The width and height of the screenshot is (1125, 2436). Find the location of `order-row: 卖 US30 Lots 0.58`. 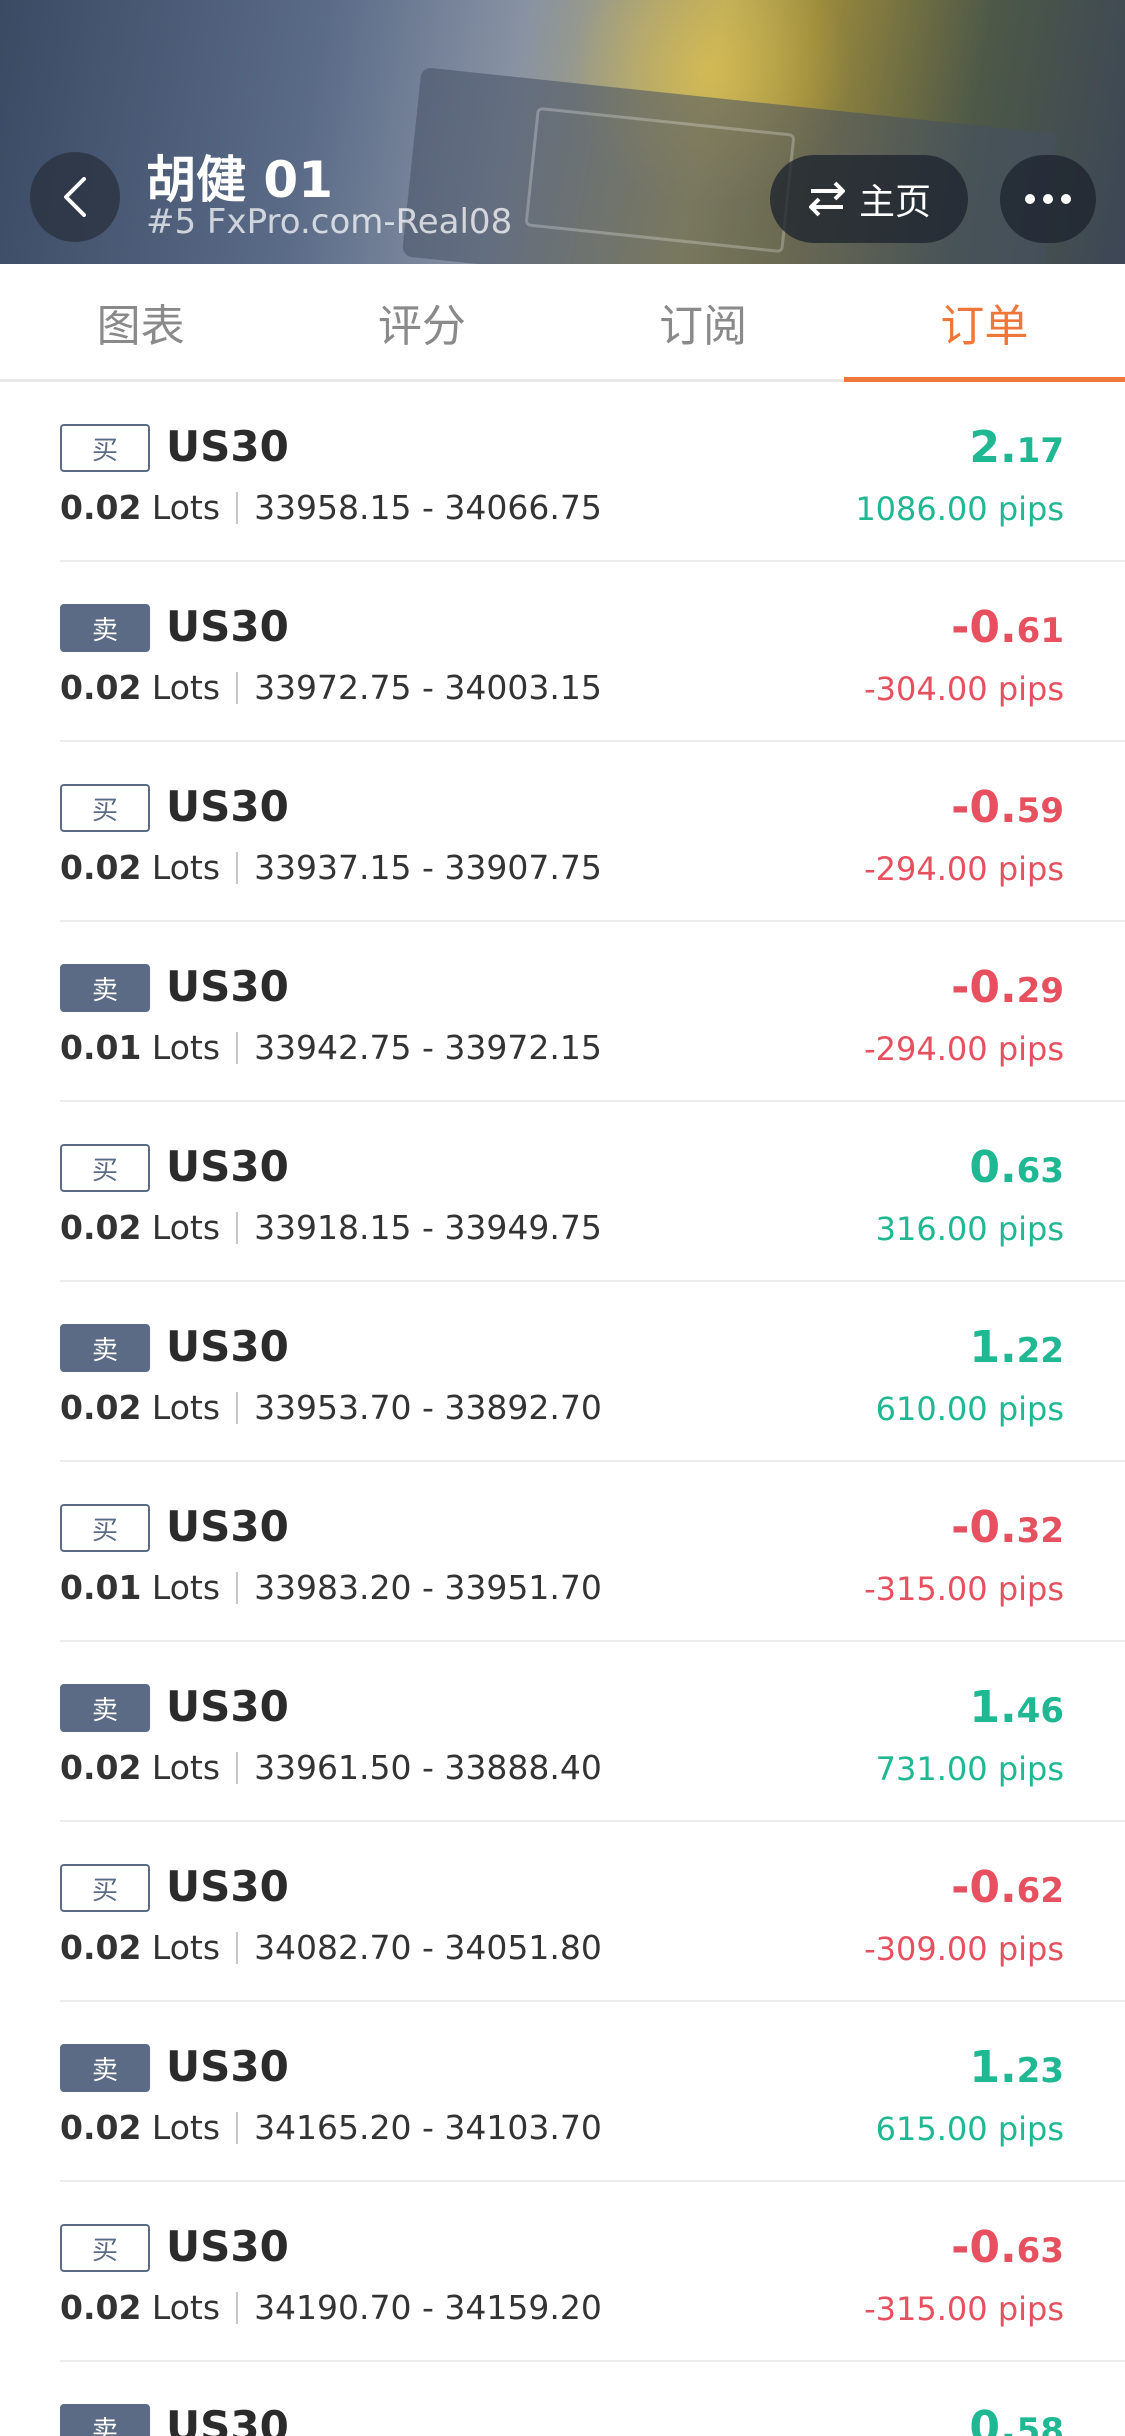

order-row: 卖 US30 Lots 0.58 is located at coordinates (592, 2399).